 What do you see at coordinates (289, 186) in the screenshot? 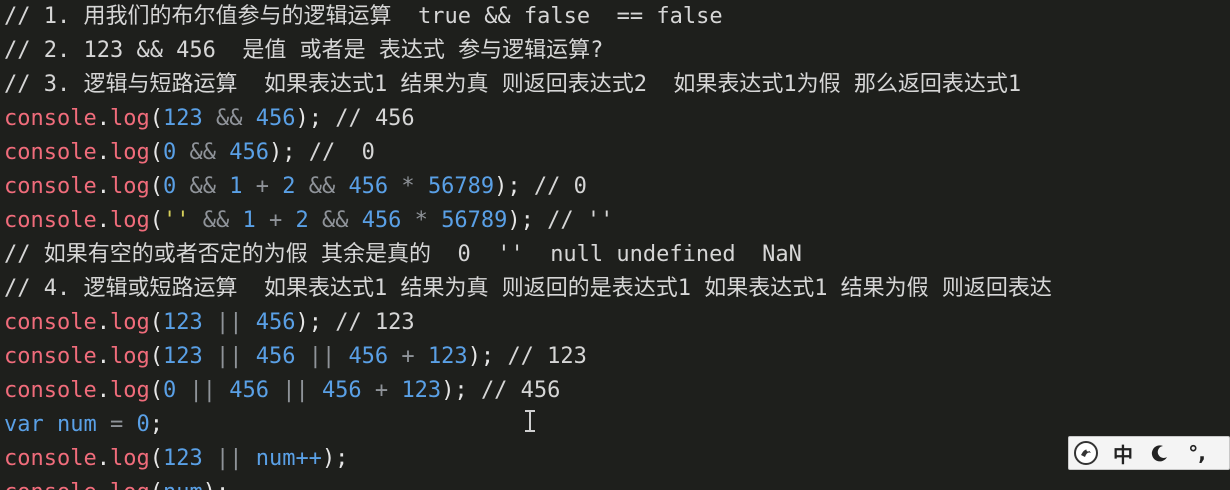
I see `code-token-num: 2` at bounding box center [289, 186].